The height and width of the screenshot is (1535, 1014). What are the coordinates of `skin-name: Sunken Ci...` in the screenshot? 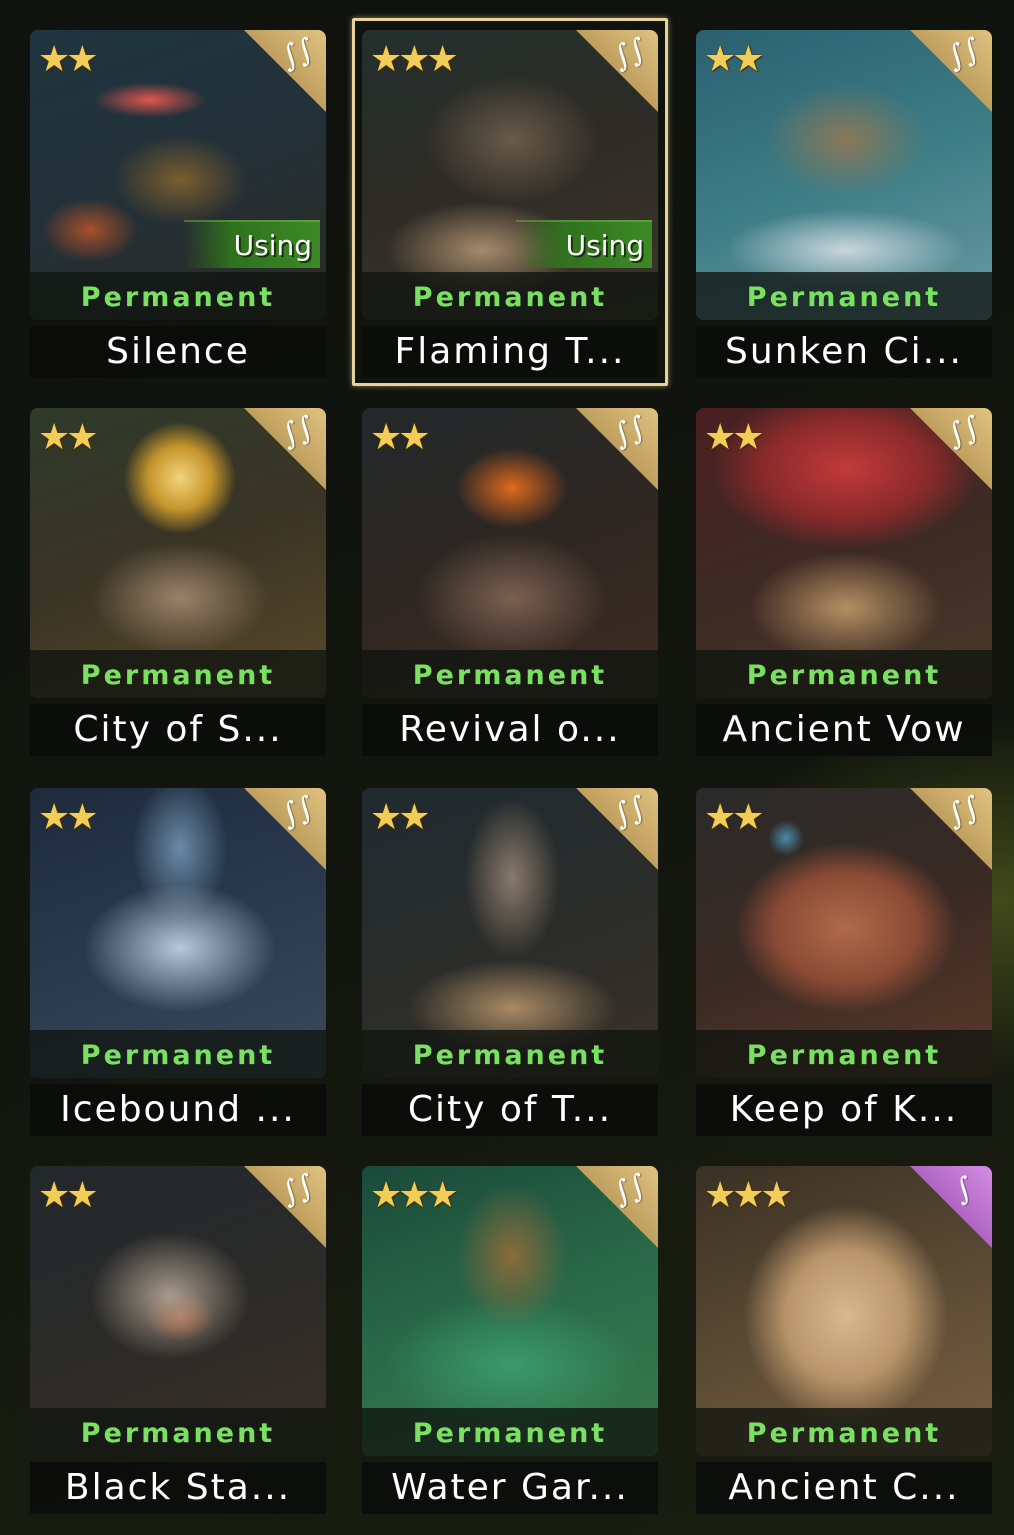 It's located at (844, 352).